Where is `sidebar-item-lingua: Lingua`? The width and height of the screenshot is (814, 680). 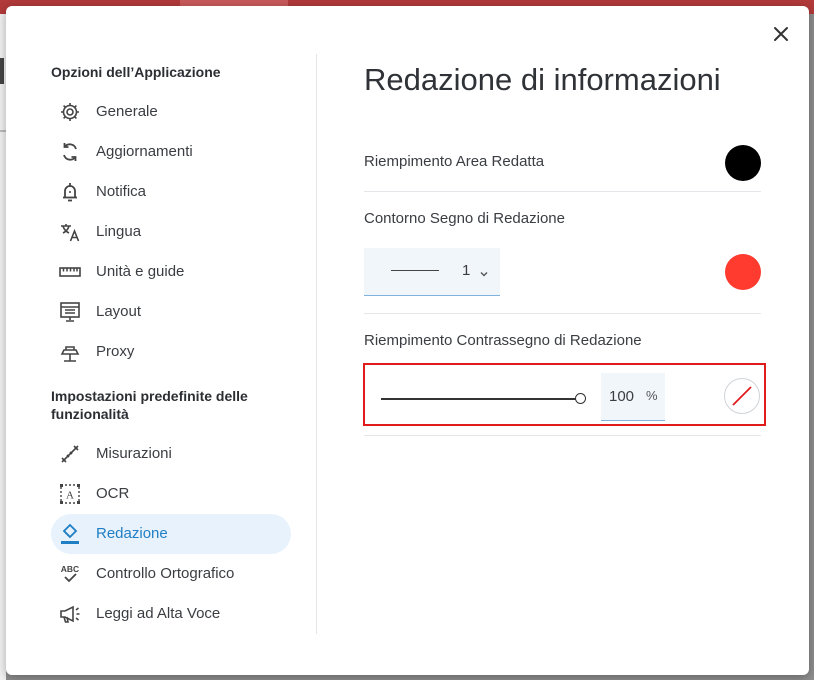 sidebar-item-lingua: Lingua is located at coordinates (171, 232).